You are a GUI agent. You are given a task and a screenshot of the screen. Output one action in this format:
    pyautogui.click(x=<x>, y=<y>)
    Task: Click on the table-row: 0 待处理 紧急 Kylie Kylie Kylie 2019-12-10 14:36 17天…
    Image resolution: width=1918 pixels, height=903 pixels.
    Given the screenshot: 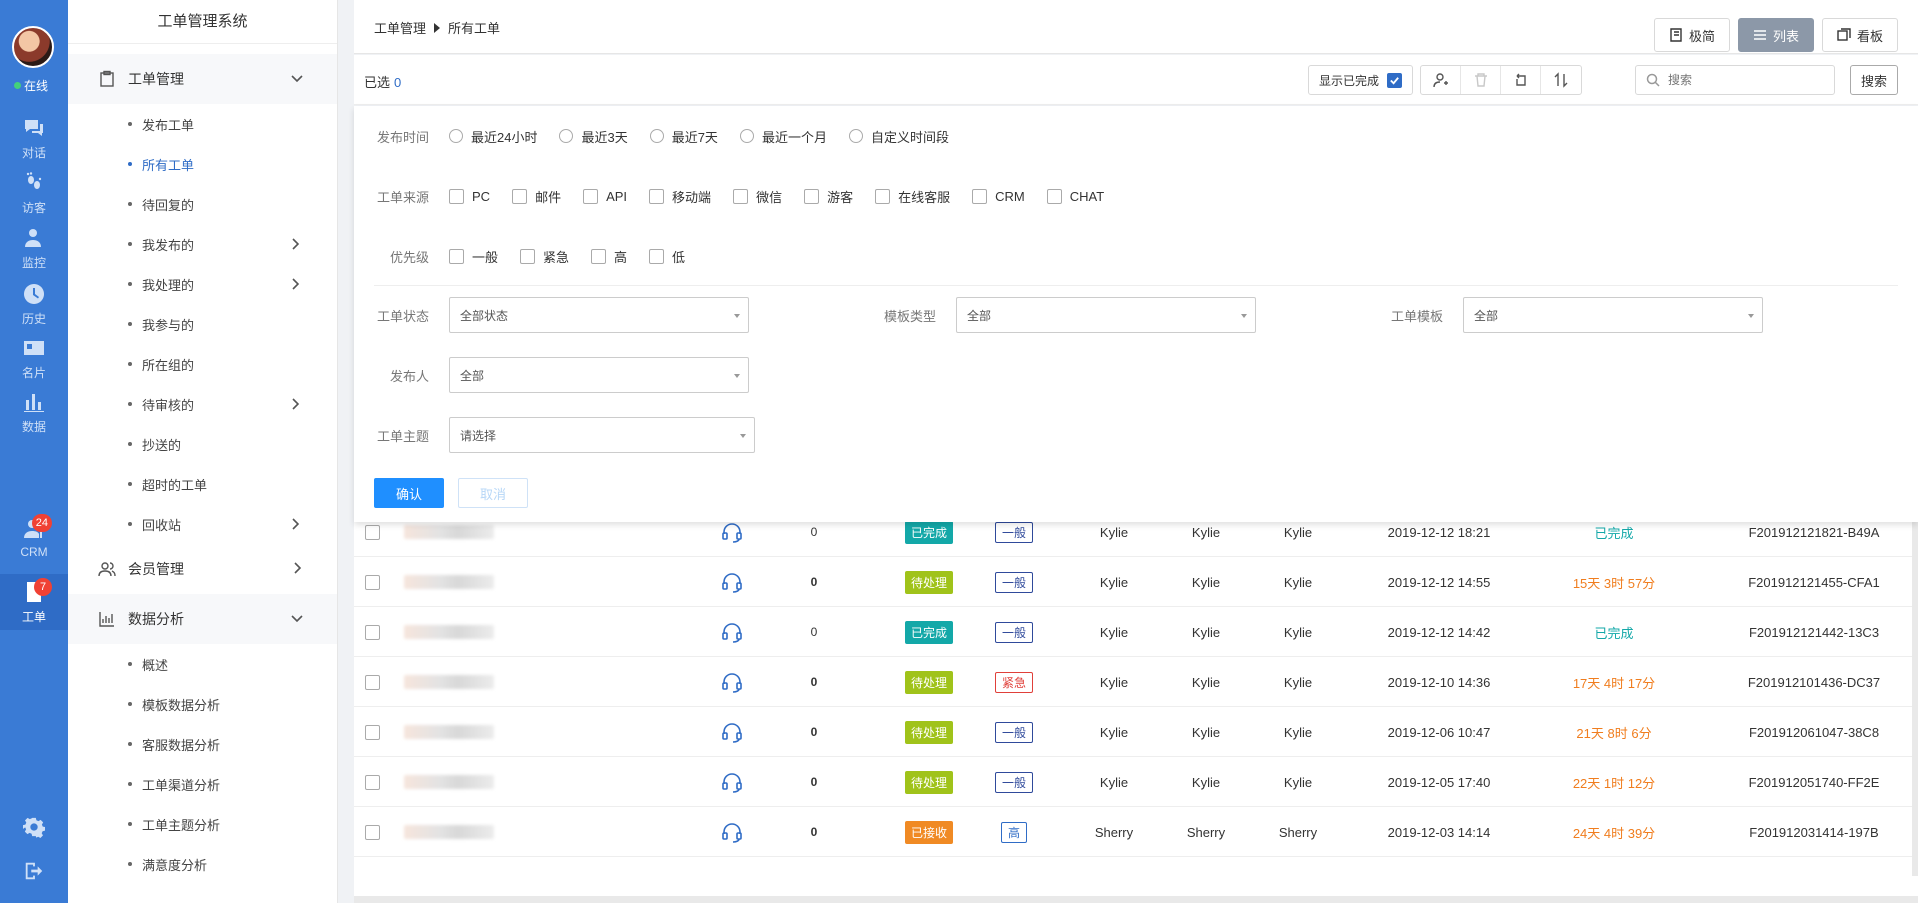 What is the action you would take?
    pyautogui.click(x=1133, y=682)
    